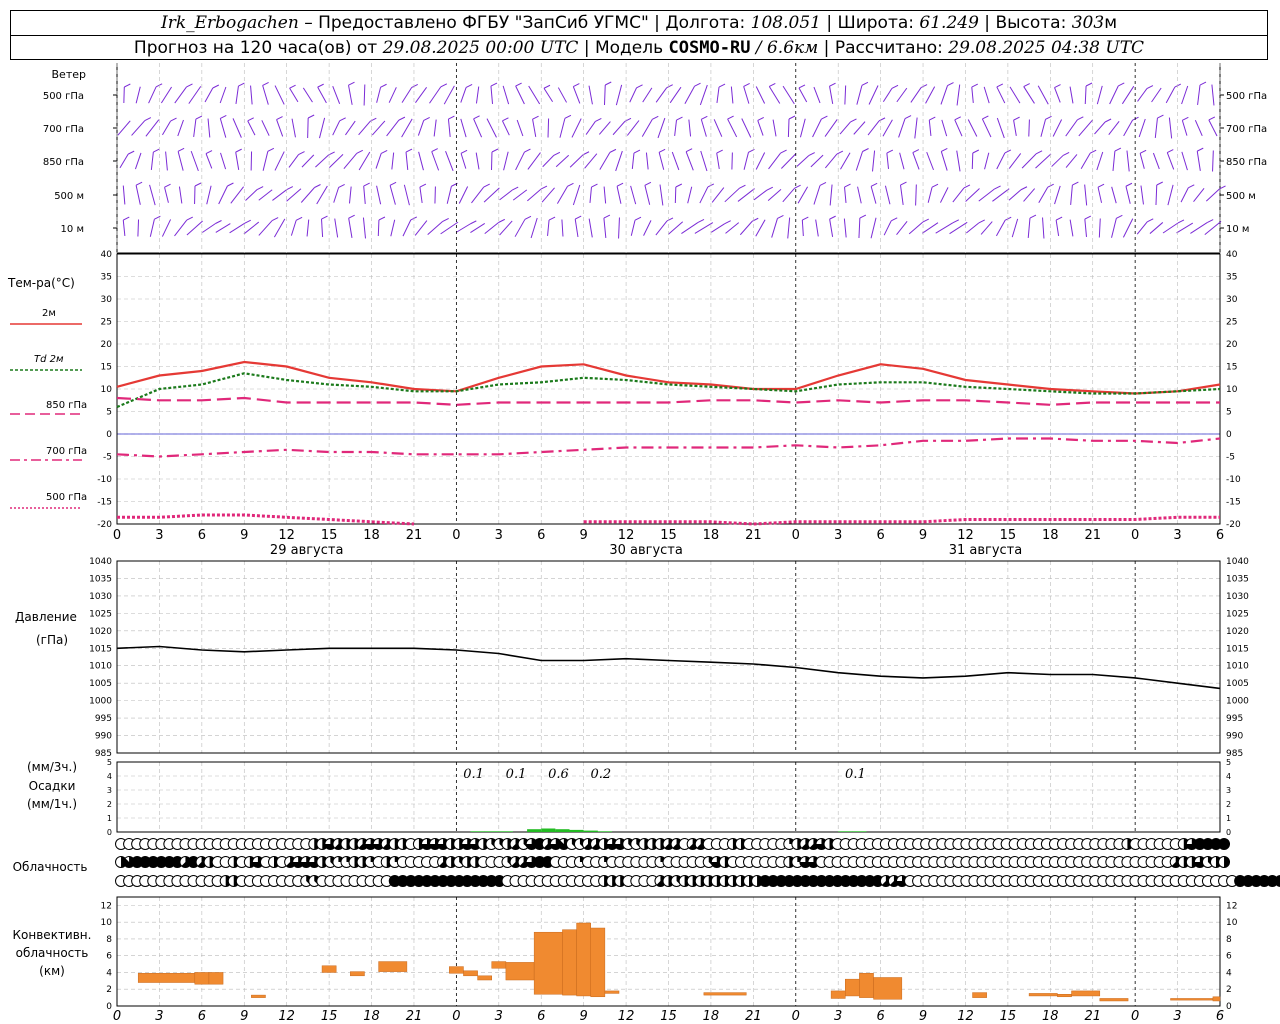  I want to click on conv-ytick-label-left: 6, so click(109, 957).